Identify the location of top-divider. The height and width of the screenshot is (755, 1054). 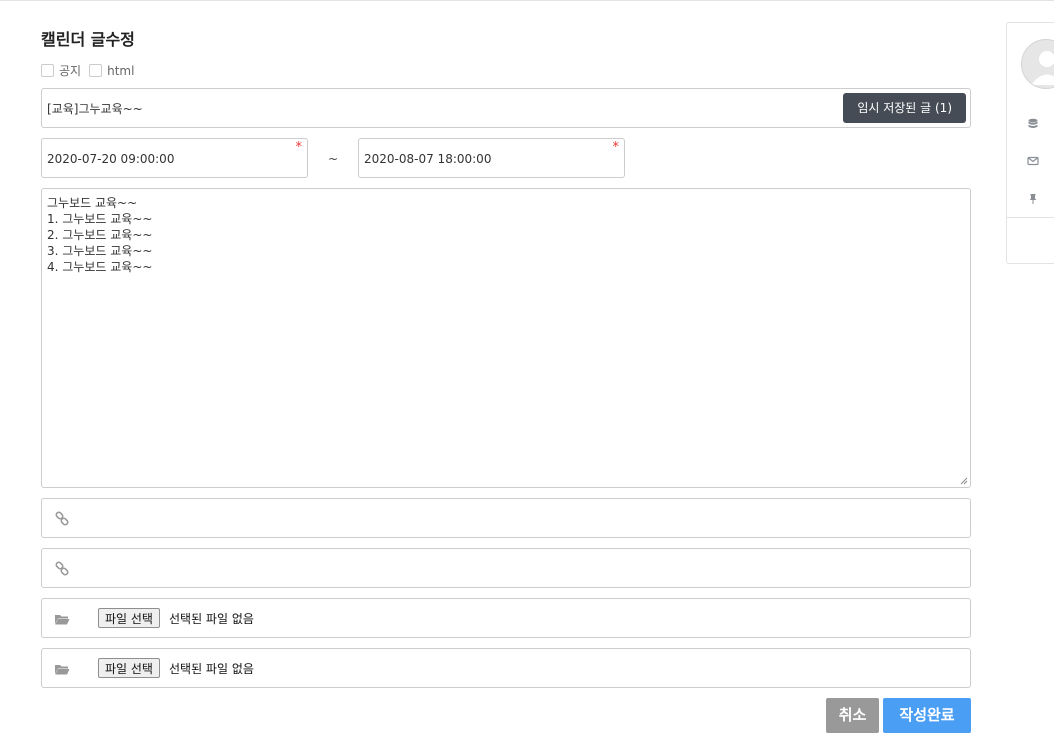
(527, 0).